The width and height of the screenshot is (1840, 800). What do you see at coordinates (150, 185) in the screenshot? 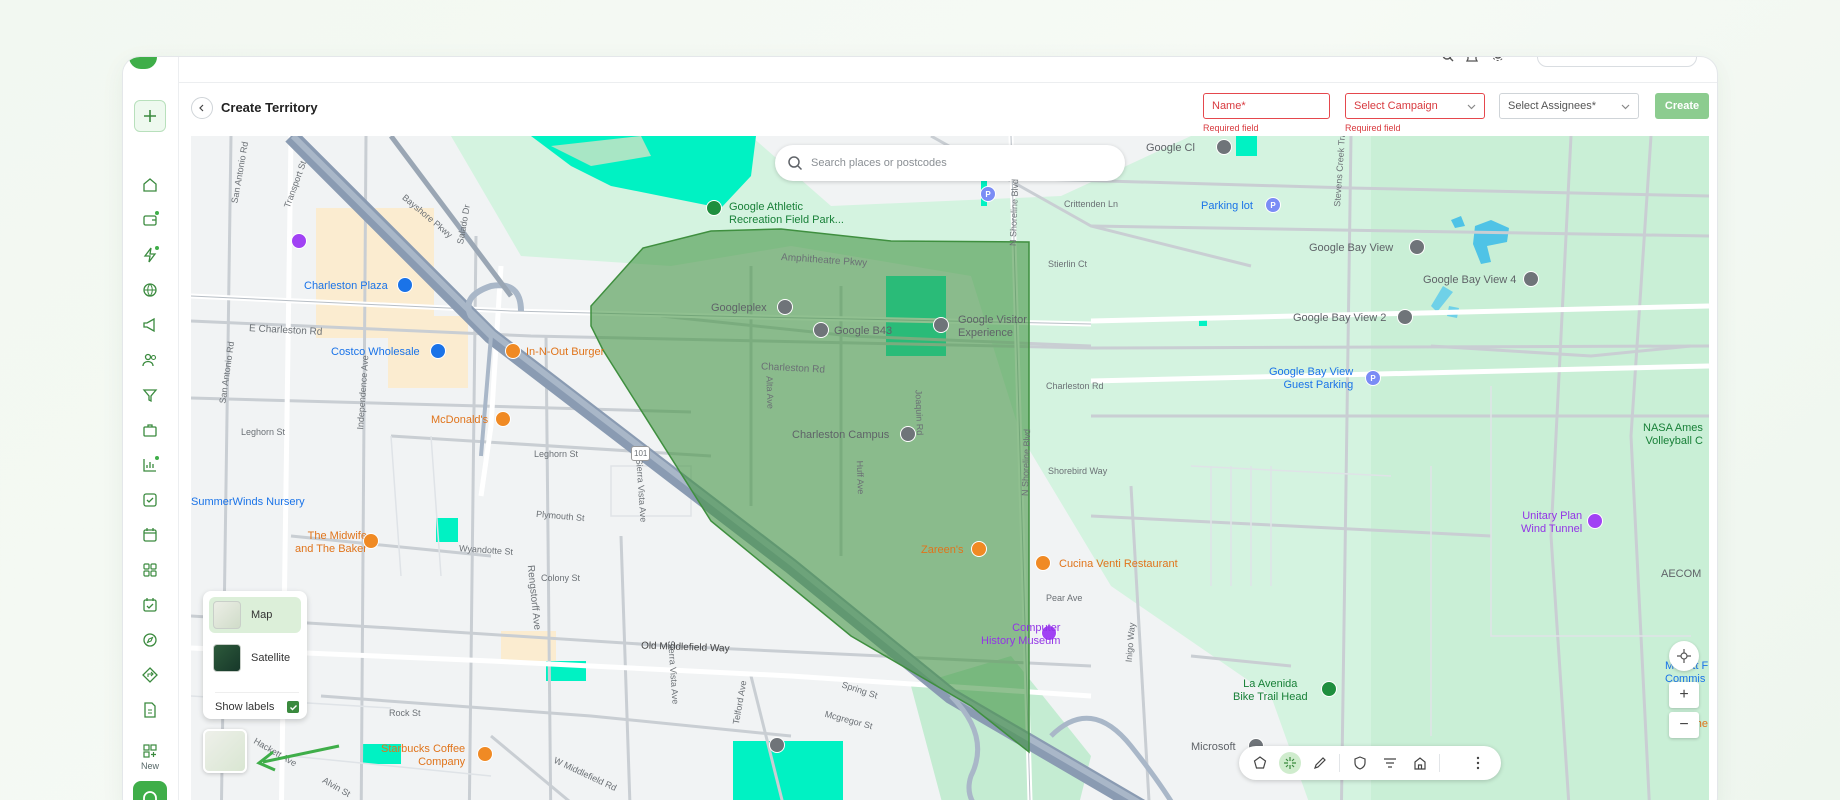
I see `sidebar-item-home` at bounding box center [150, 185].